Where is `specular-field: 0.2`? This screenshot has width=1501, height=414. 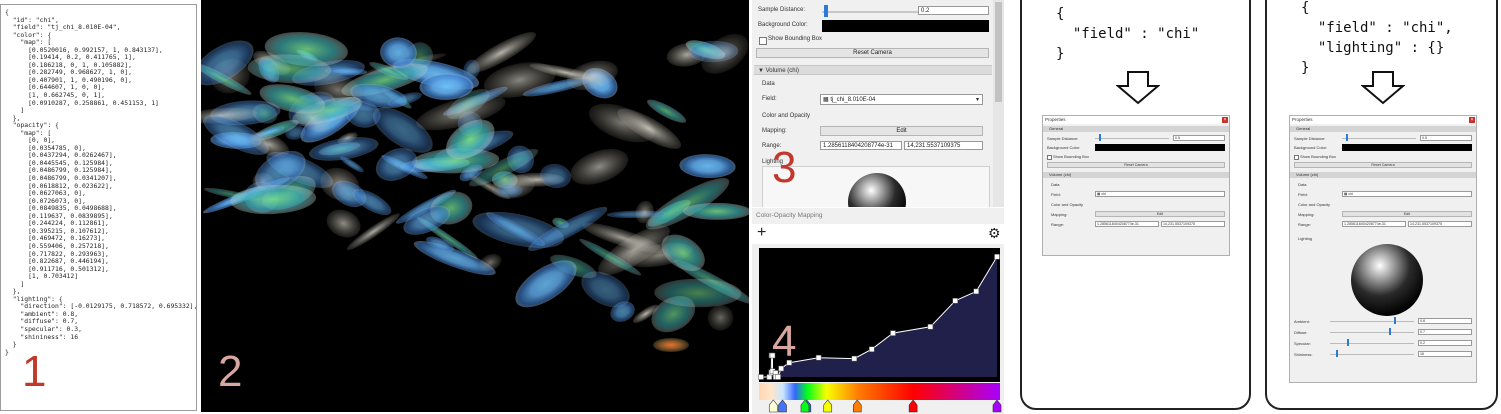
specular-field: 0.2 is located at coordinates (1445, 343).